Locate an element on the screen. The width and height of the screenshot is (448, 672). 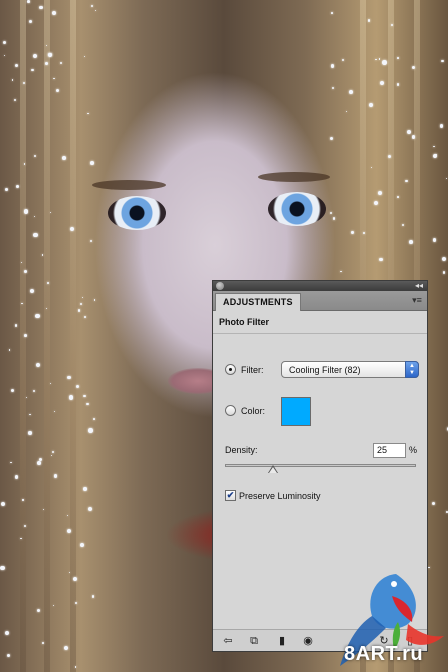
panel-titlebar: ◂◂ is located at coordinates (320, 286).